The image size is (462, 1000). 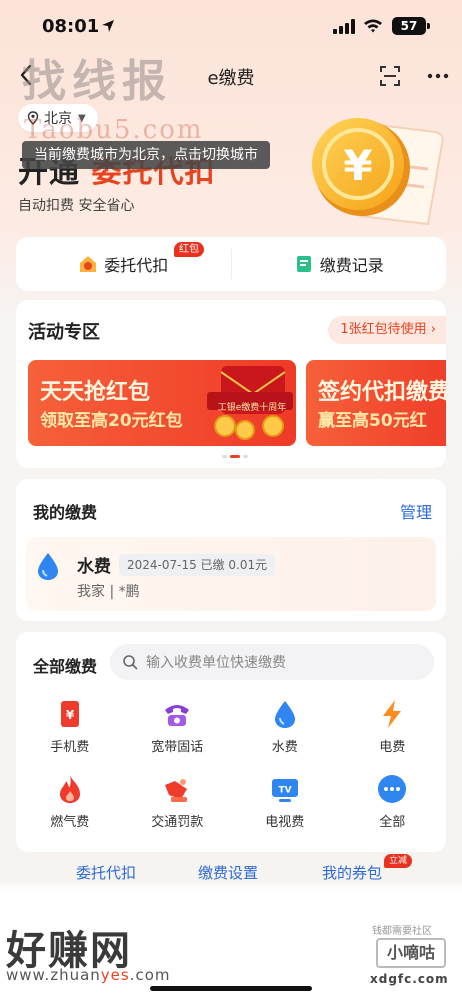 I want to click on flame-icon, so click(x=69, y=789).